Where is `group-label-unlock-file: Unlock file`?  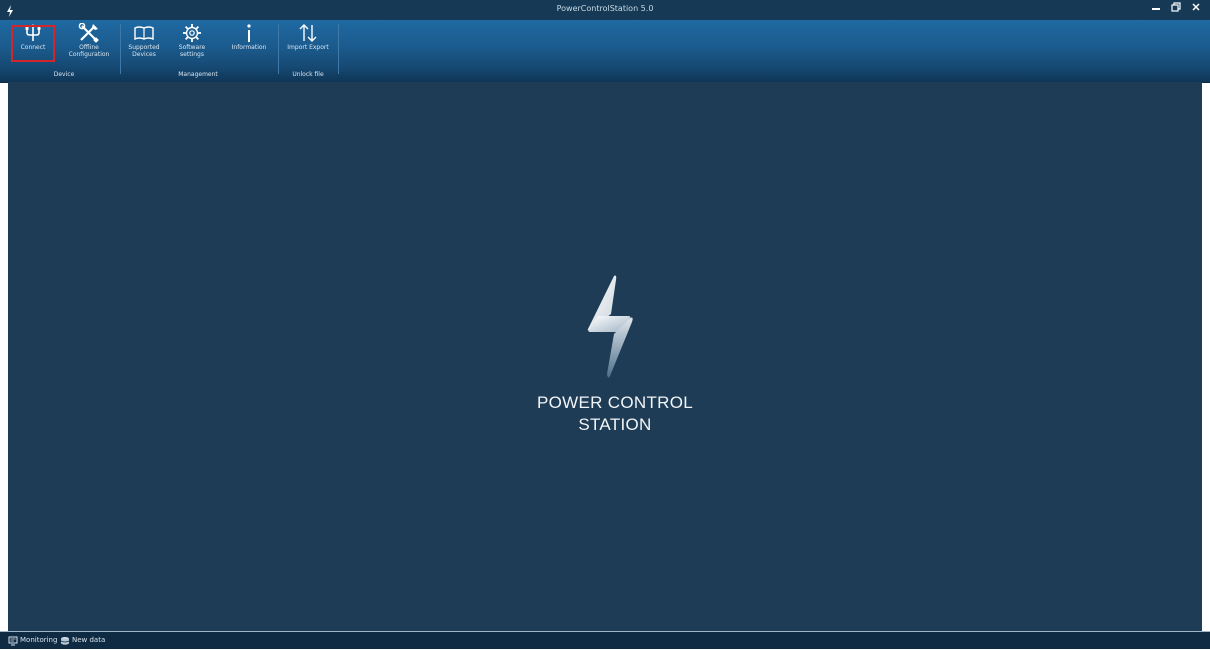 group-label-unlock-file: Unlock file is located at coordinates (308, 74).